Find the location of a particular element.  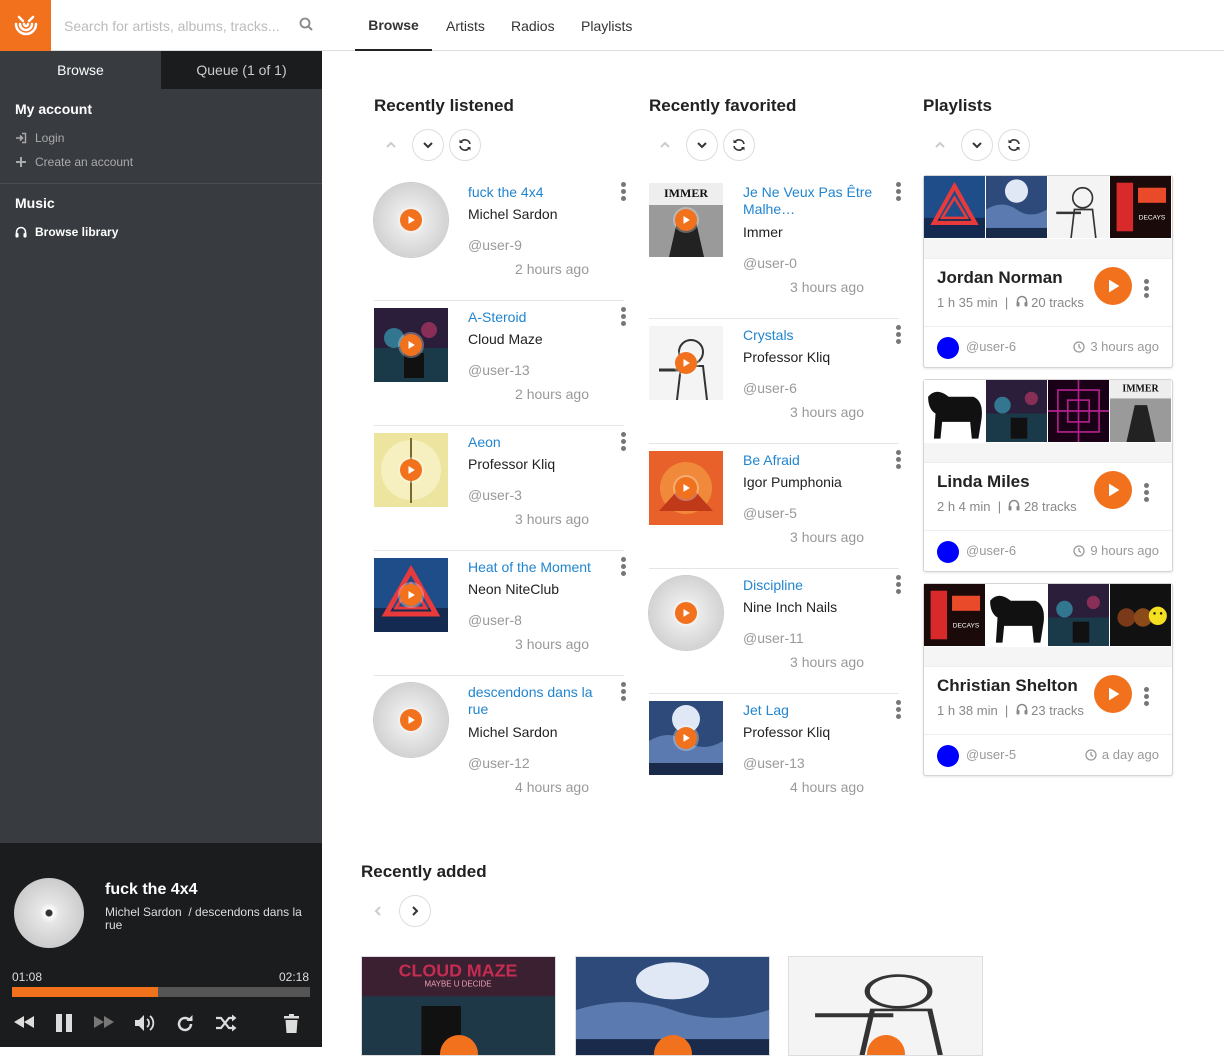

tab-playlists: Playlists is located at coordinates (606, 25).